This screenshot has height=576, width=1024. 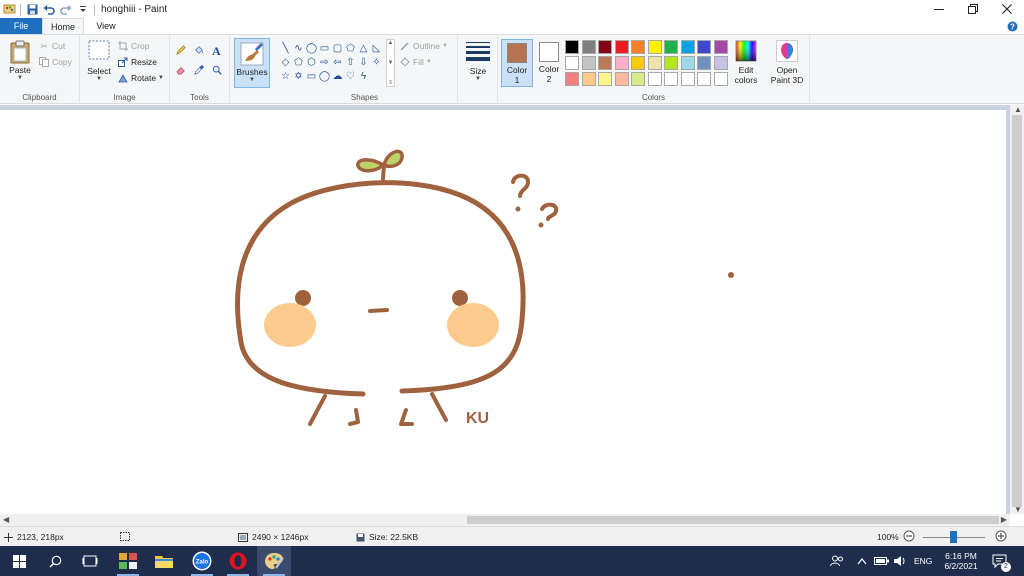 I want to click on taskbar-zalo: Zalo, so click(x=202, y=561).